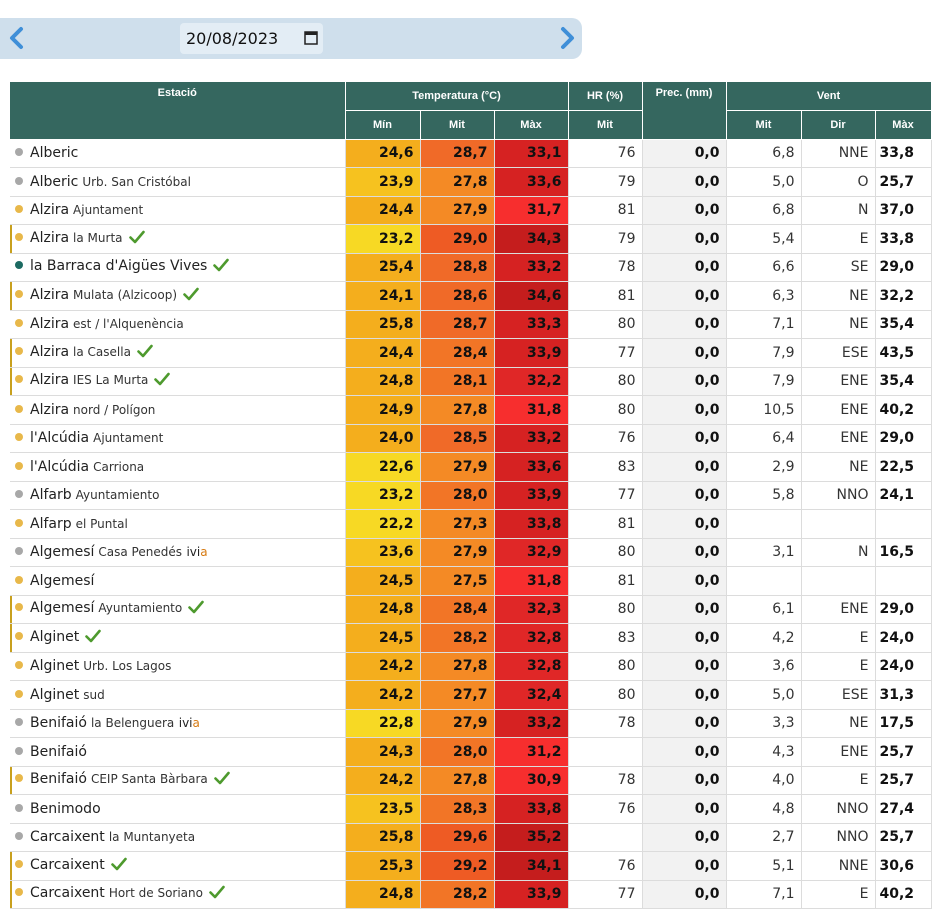 This screenshot has width=943, height=909. Describe the element at coordinates (178, 381) in the screenshot. I see `station-cell: Alzira IES La Murta` at that location.